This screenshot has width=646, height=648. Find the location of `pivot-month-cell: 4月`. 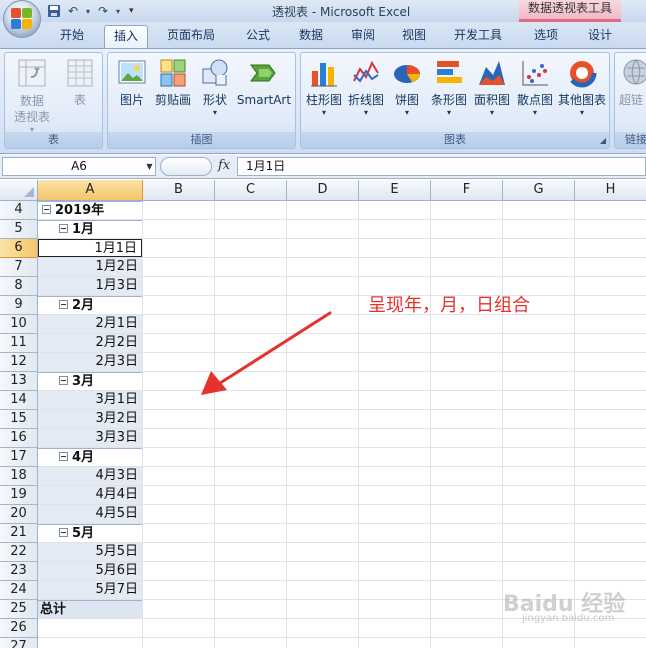

pivot-month-cell: 4月 is located at coordinates (90, 457).